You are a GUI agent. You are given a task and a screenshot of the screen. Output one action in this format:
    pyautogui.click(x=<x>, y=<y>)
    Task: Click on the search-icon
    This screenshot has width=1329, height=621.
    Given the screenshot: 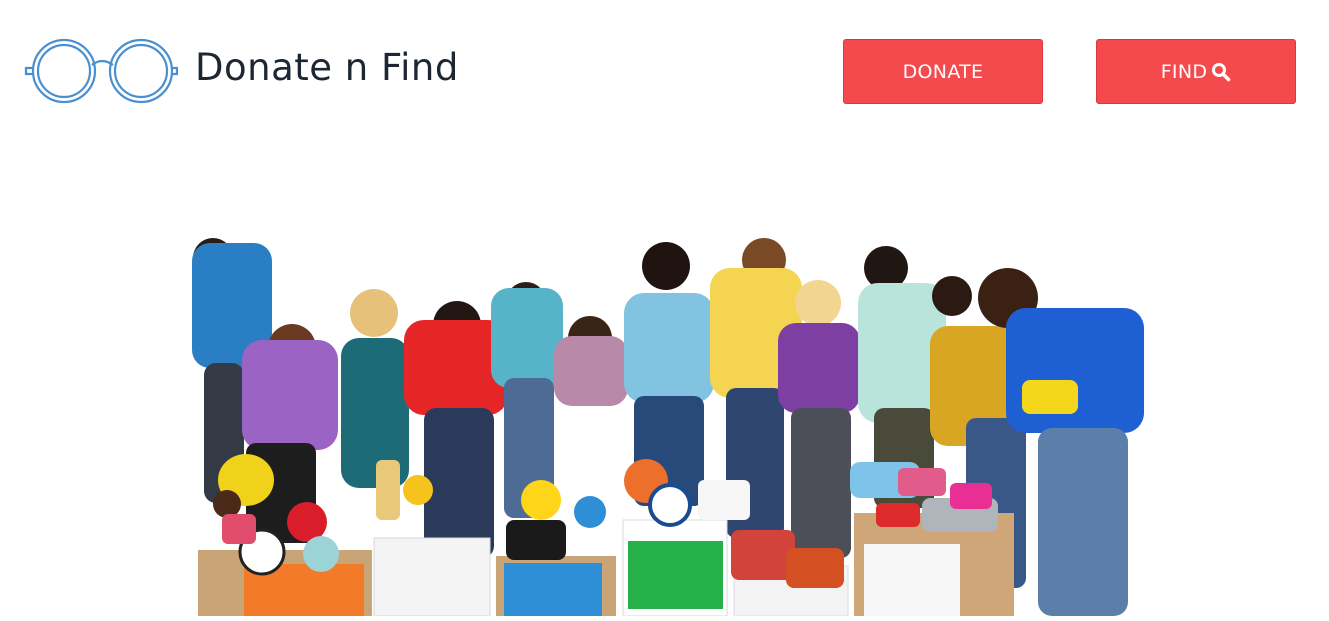 What is the action you would take?
    pyautogui.click(x=1221, y=72)
    